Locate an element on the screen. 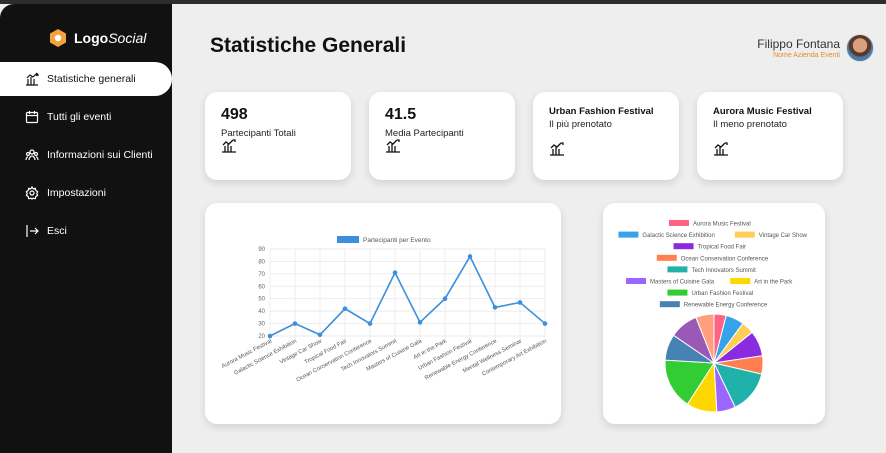  users-icon is located at coordinates (32, 155).